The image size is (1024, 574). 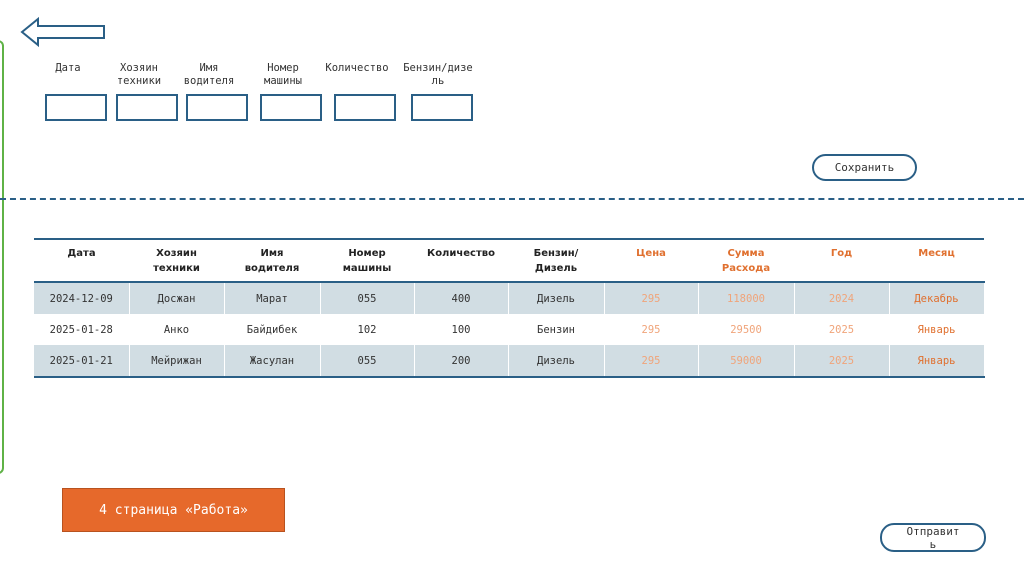 I want to click on back-arrow-icon, so click(x=64, y=32).